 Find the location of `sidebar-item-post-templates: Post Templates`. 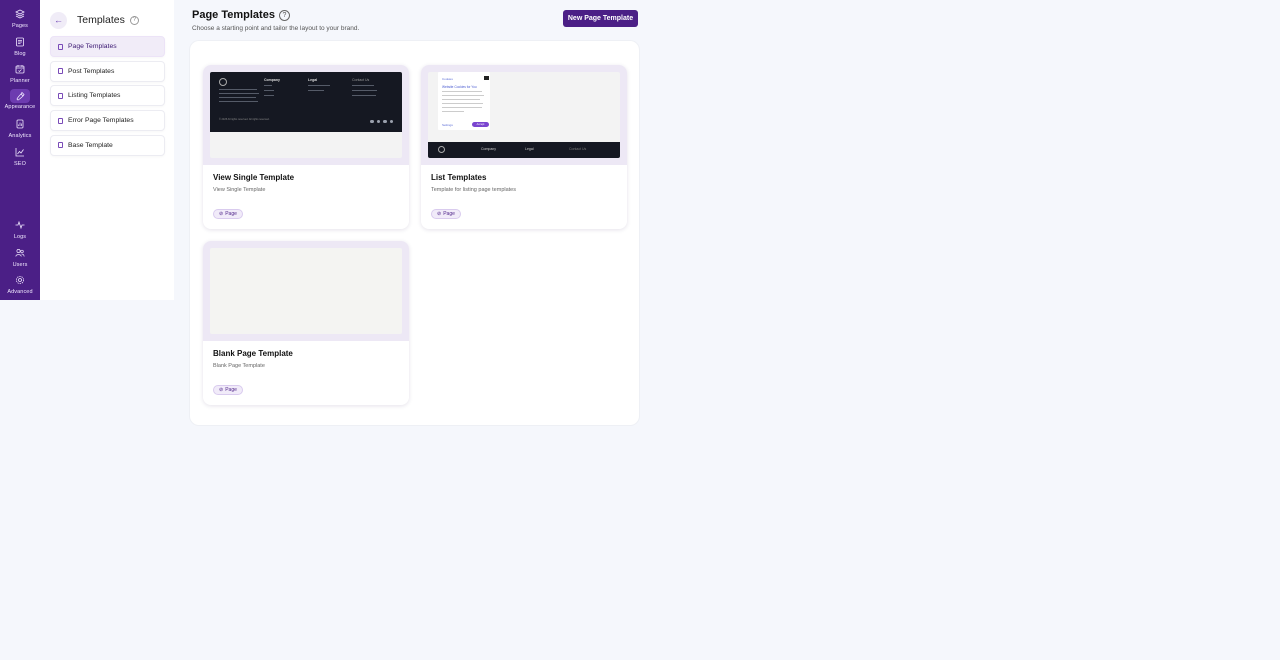

sidebar-item-post-templates: Post Templates is located at coordinates (107, 71).